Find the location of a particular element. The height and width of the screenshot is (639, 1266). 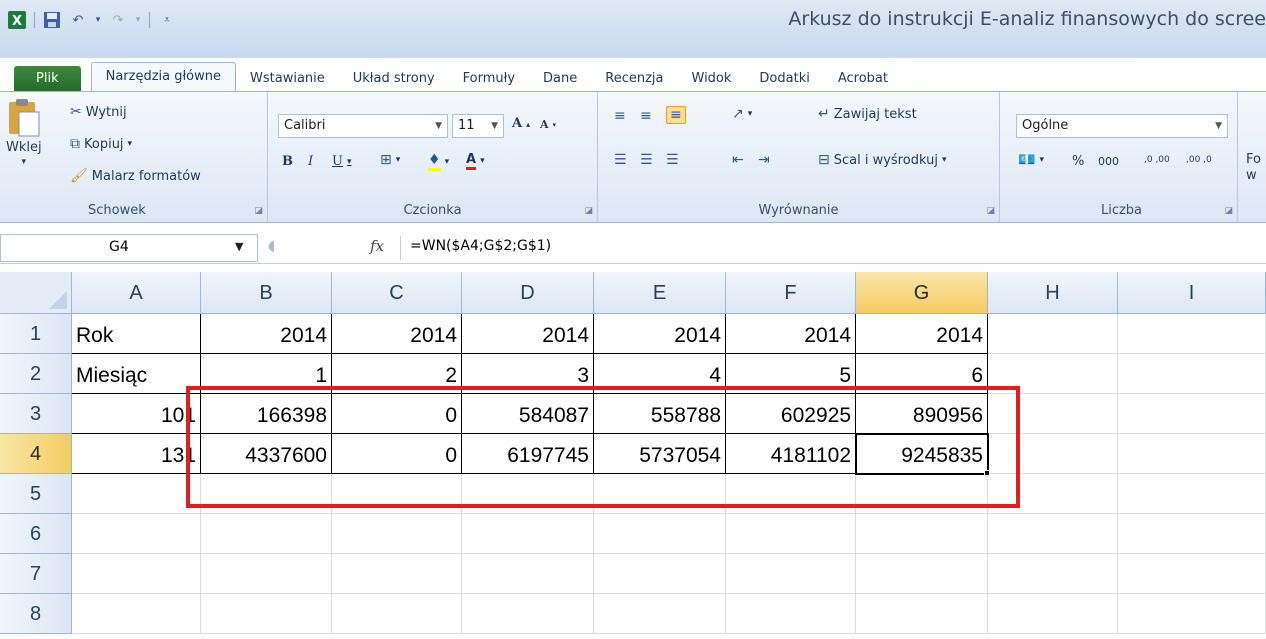

cell-c6 is located at coordinates (397, 534).